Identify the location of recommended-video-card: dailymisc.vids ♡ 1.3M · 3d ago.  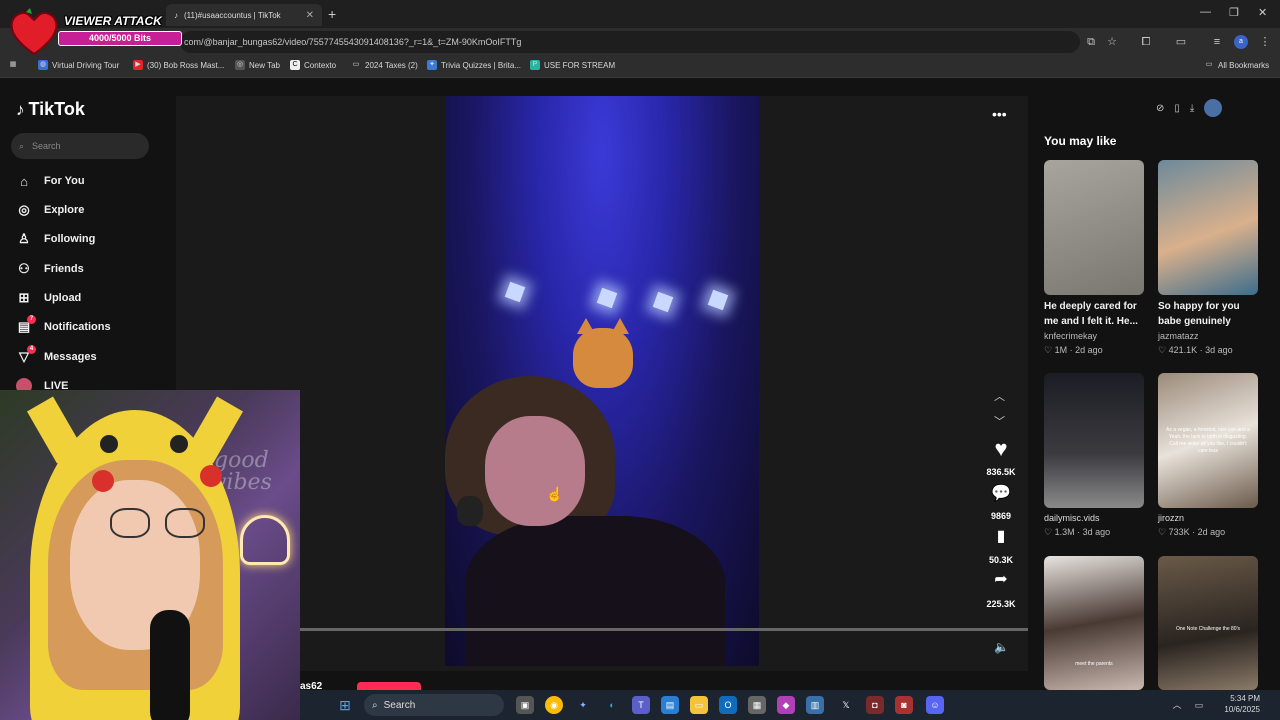
(1094, 455).